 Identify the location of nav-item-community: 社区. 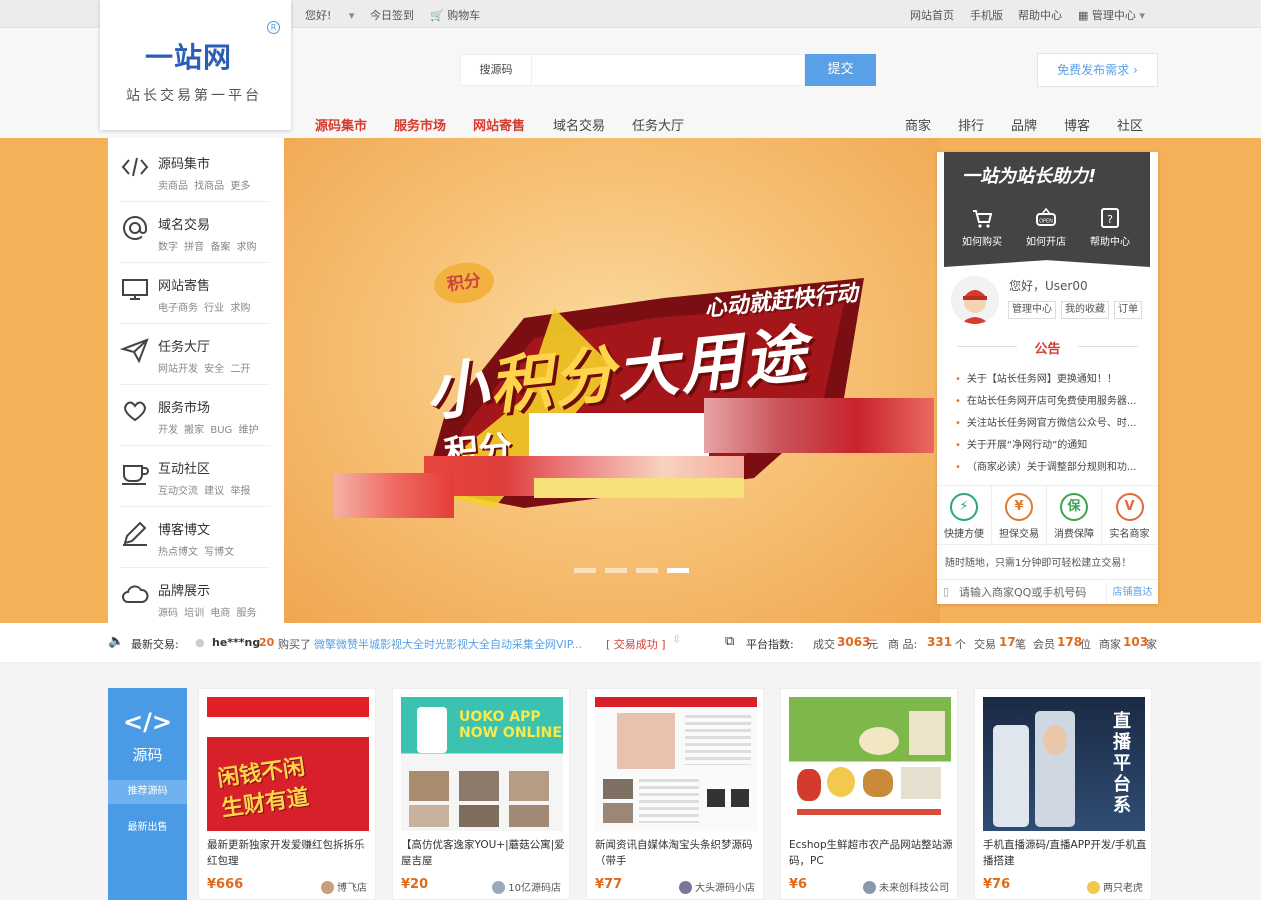
(1130, 124).